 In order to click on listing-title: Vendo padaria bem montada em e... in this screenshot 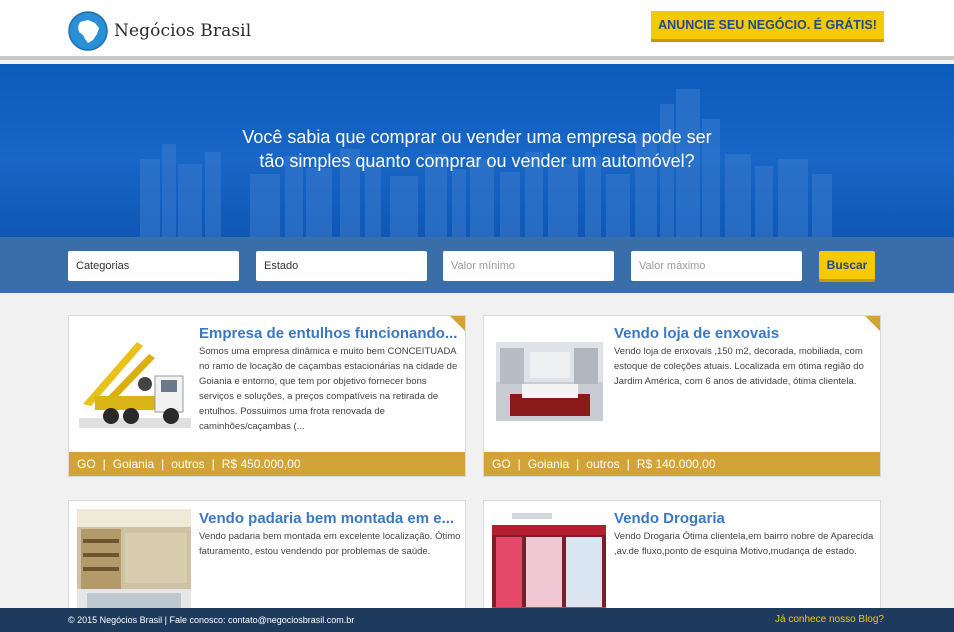, I will do `click(330, 518)`.